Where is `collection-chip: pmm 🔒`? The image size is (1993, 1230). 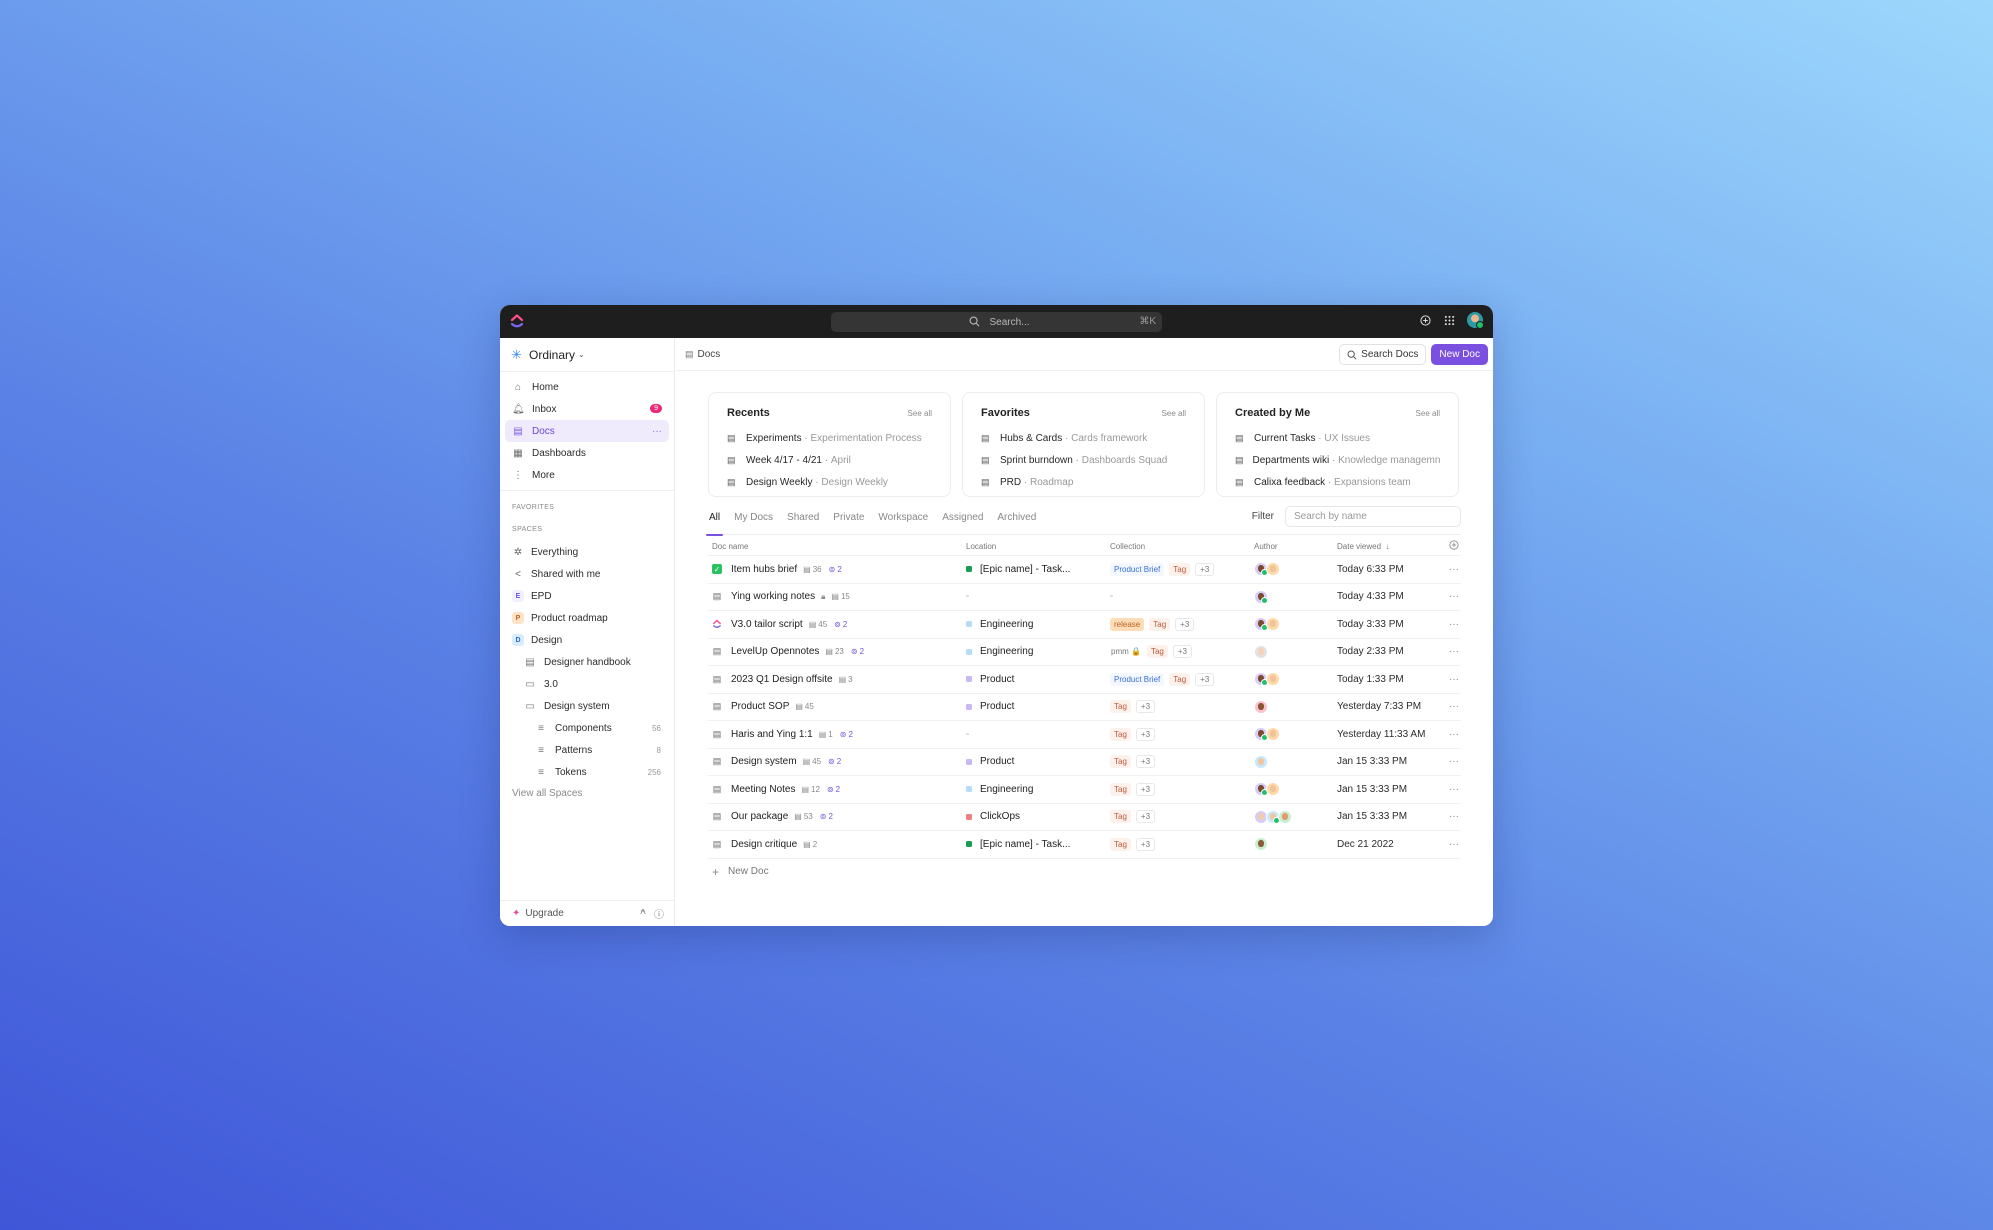 collection-chip: pmm 🔒 is located at coordinates (1126, 651).